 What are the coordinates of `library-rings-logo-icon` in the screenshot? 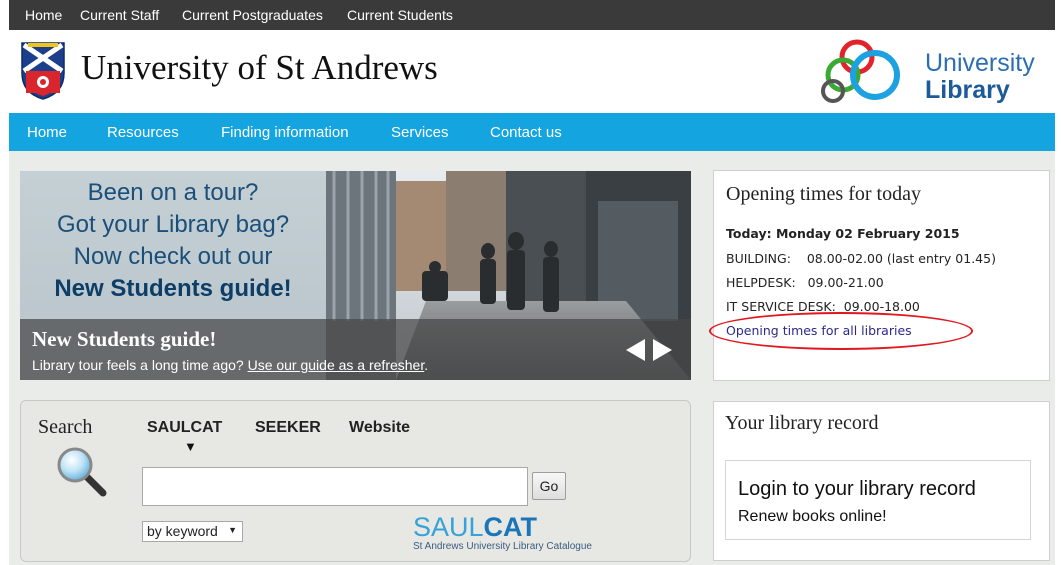 It's located at (865, 71).